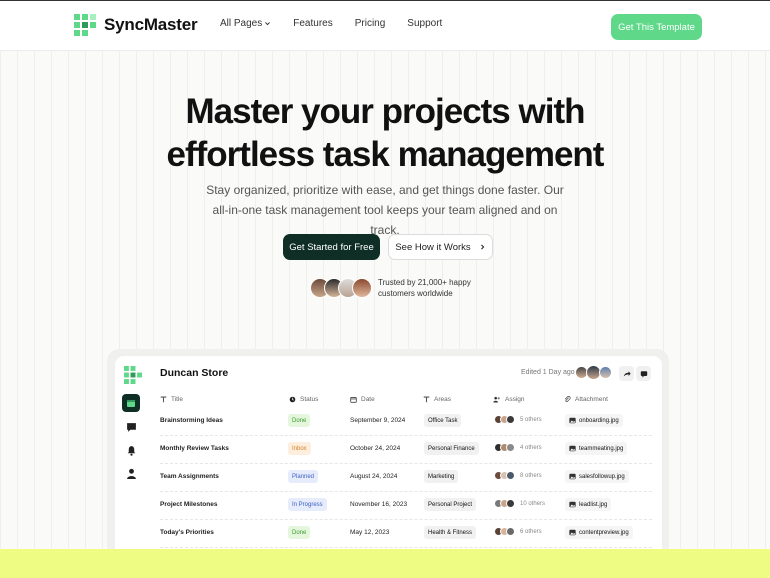 This screenshot has height=578, width=770. Describe the element at coordinates (586, 399) in the screenshot. I see `column-attachment: Attachment` at that location.